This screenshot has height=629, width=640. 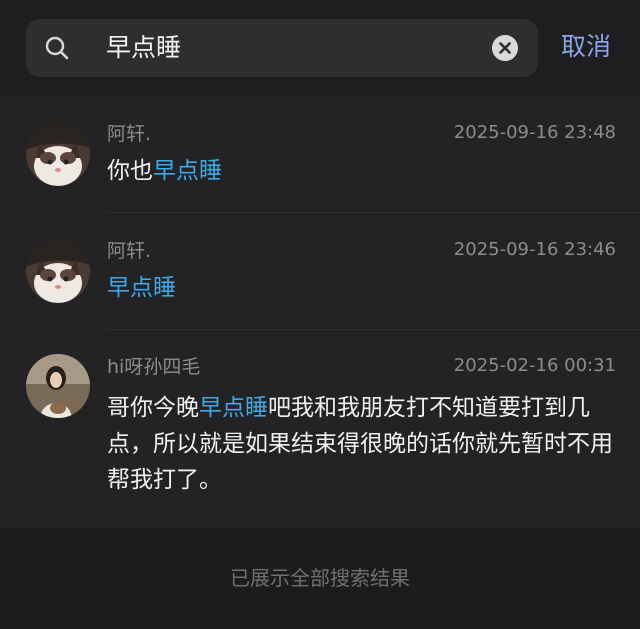 I want to click on message-text-before: 你也, so click(x=130, y=171).